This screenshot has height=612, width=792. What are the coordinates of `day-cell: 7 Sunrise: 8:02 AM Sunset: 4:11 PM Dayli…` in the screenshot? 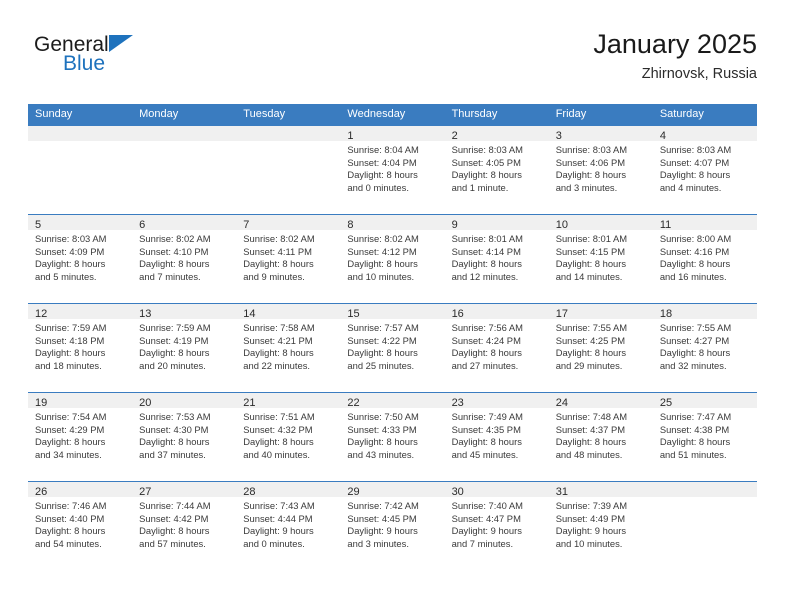 It's located at (288, 259).